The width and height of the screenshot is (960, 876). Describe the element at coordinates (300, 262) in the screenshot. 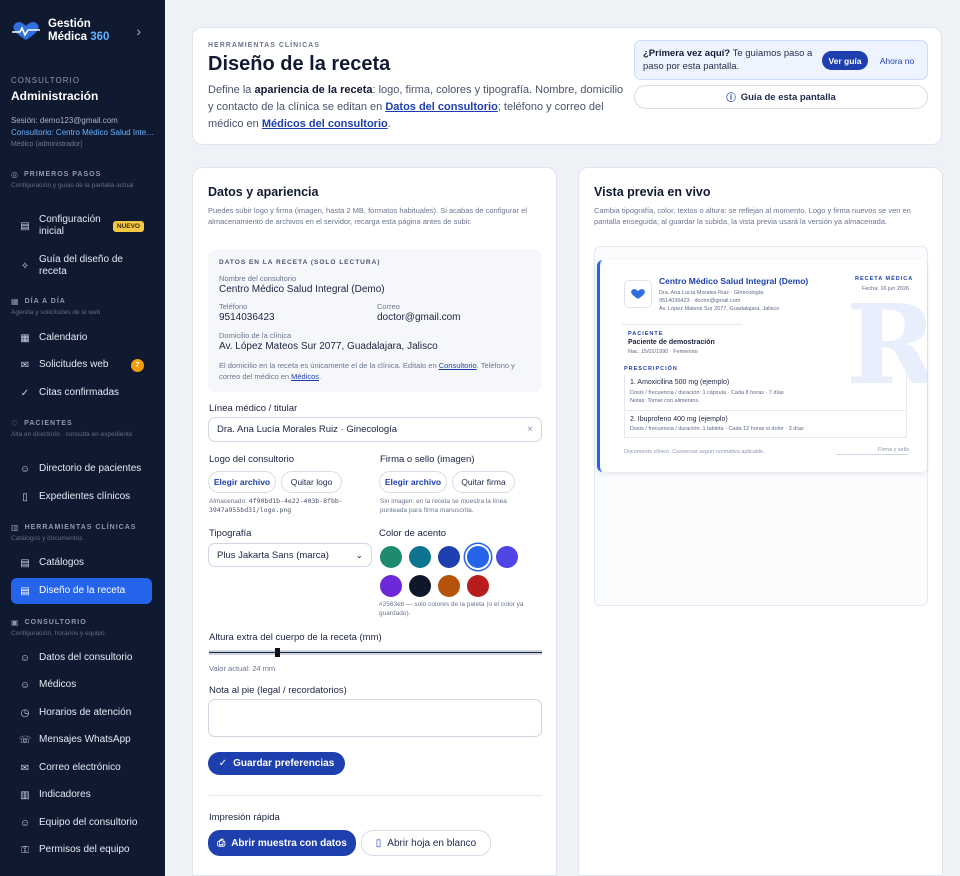

I see `readonly-eyebrow: DATOS EN LA RECETA (SOLO LECTURA)` at that location.